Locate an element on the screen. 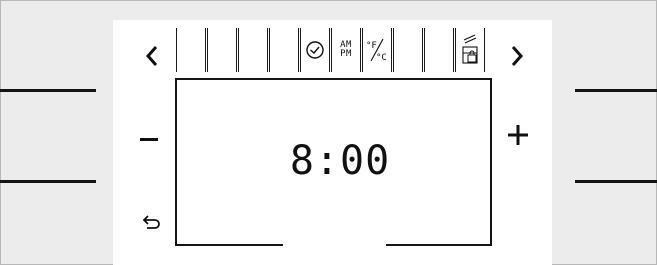 The width and height of the screenshot is (657, 265). clock-icon is located at coordinates (315, 50).